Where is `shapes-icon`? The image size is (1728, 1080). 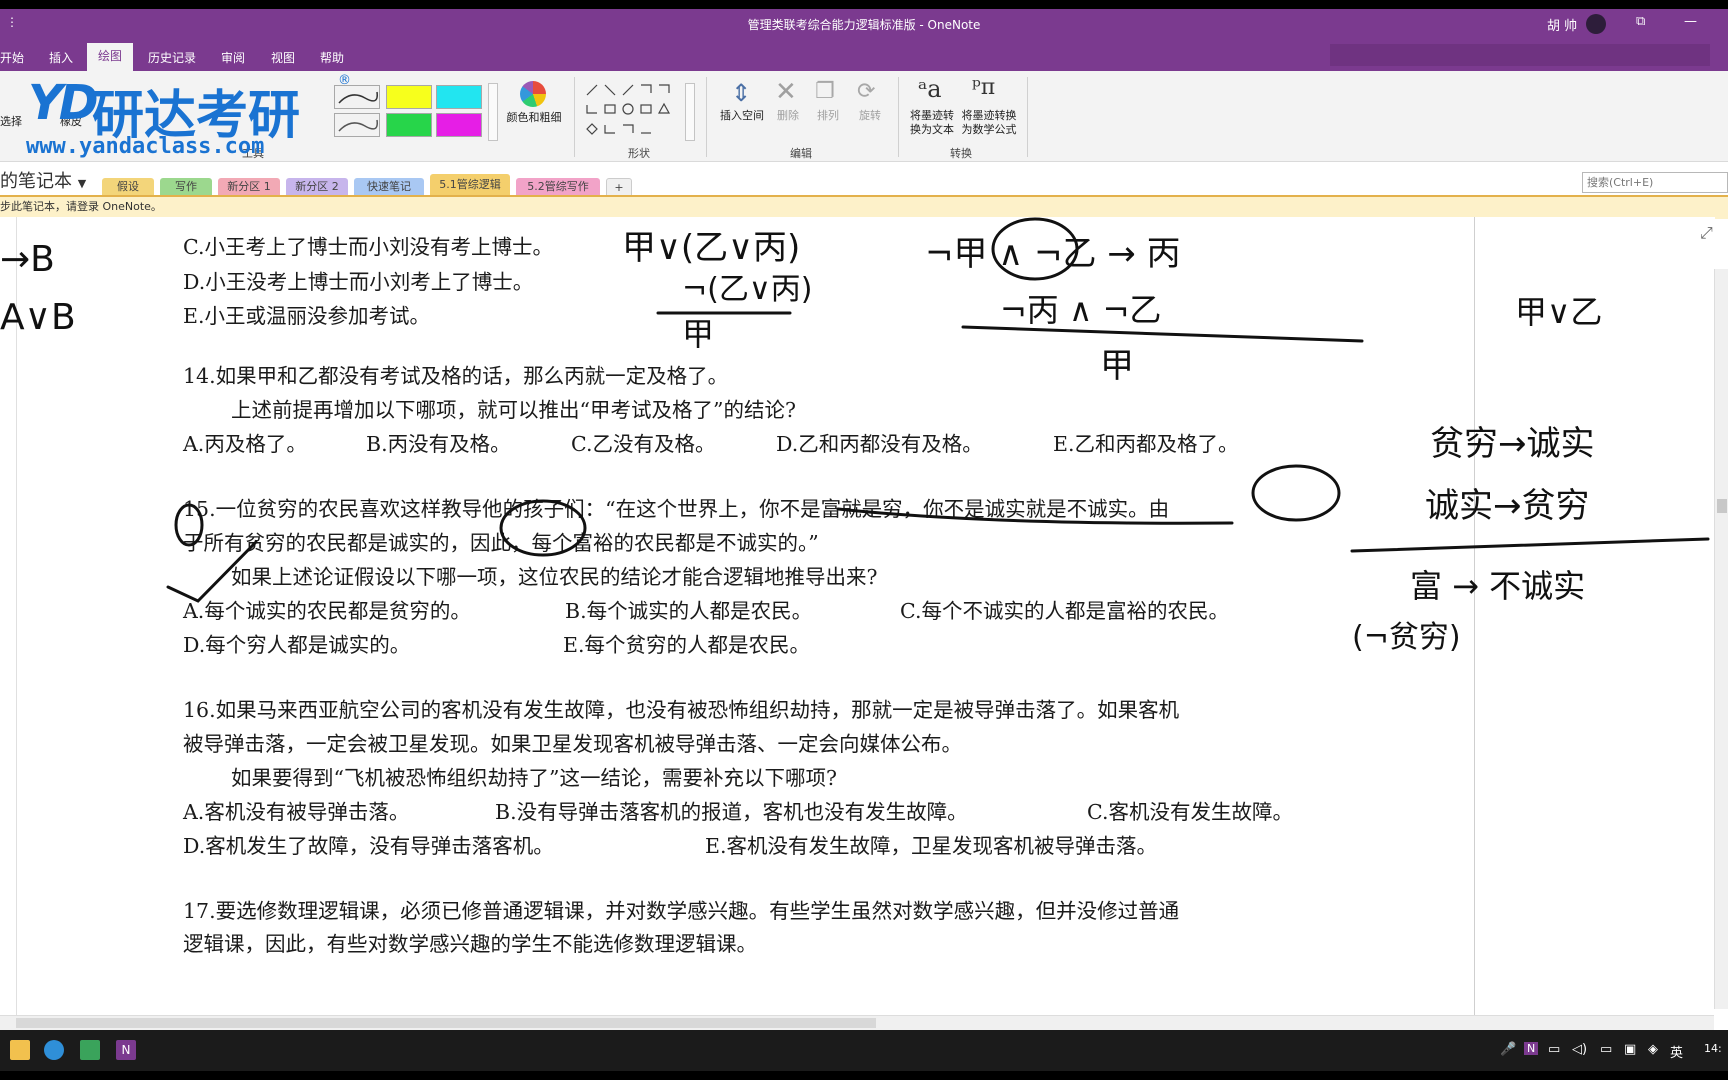 shapes-icon is located at coordinates (628, 109).